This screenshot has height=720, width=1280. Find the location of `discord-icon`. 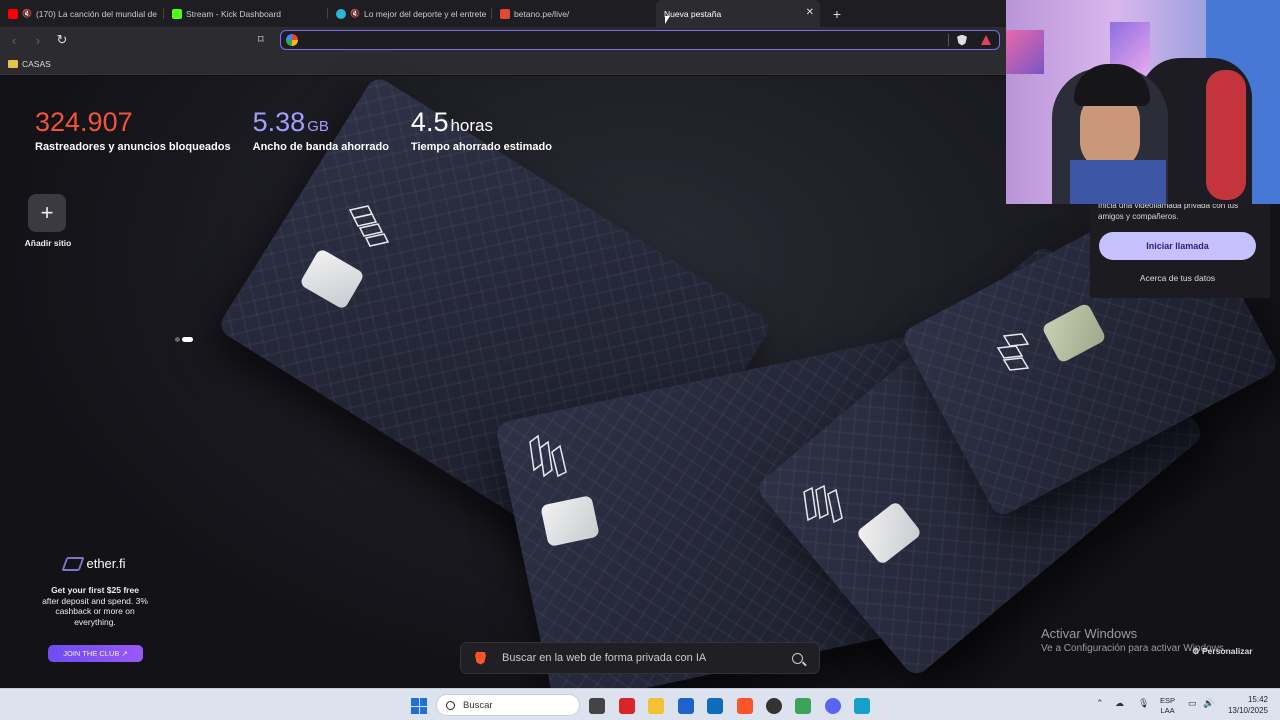

discord-icon is located at coordinates (833, 706).